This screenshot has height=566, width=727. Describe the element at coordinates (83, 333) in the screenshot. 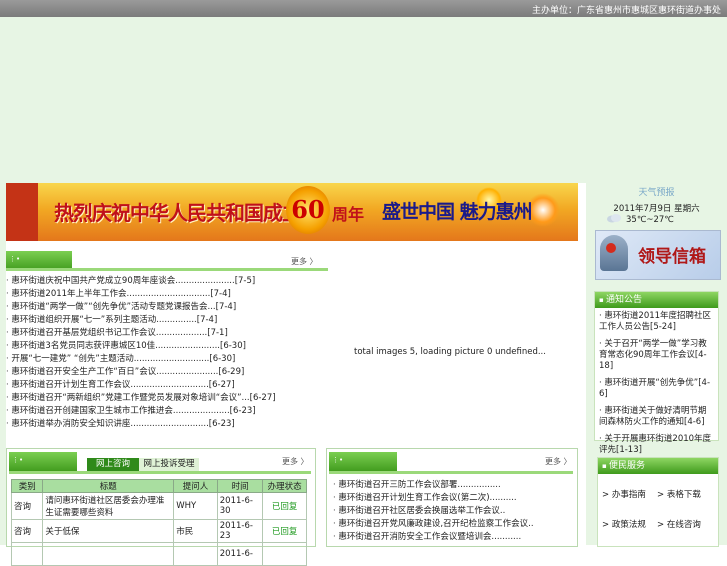

I see `news-title: 惠环街道召开基层党组织书记工作会议` at that location.